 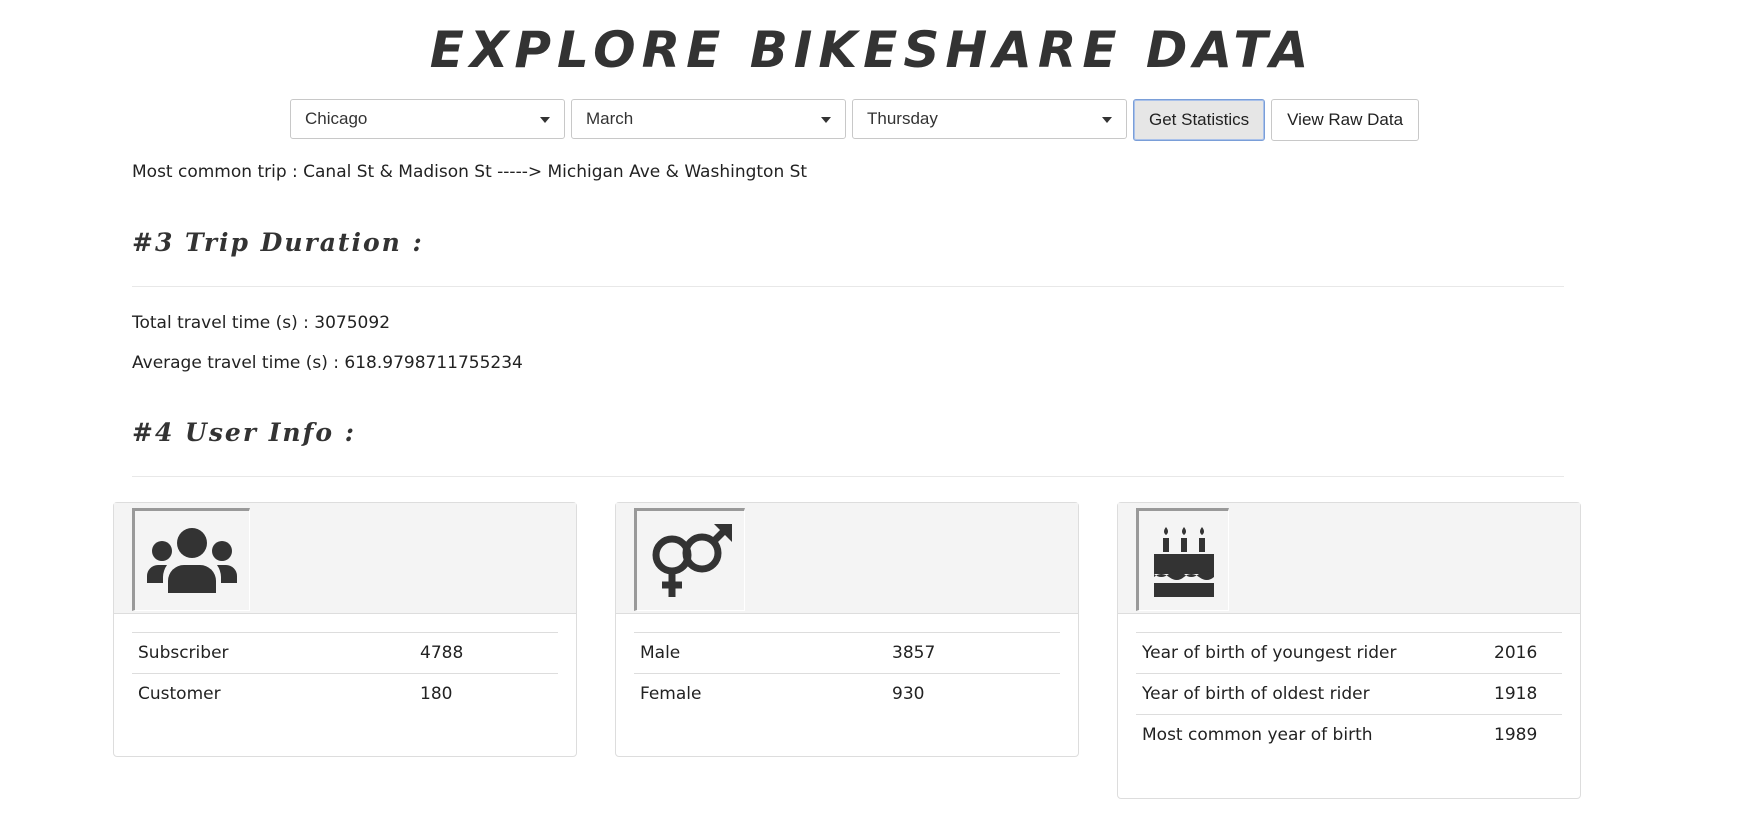 I want to click on venus-mars-icon, so click(x=692, y=560).